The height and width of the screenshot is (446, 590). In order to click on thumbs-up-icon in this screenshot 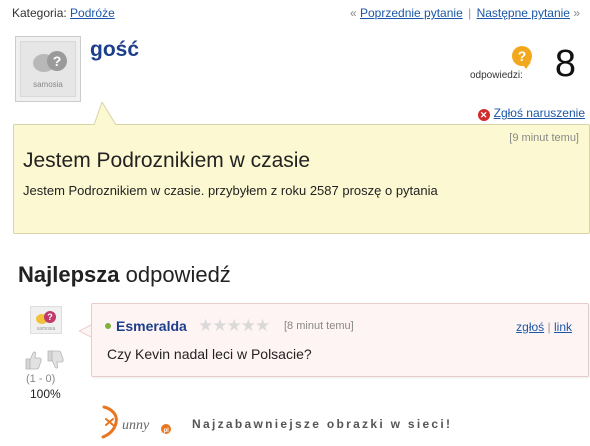, I will do `click(33, 360)`.